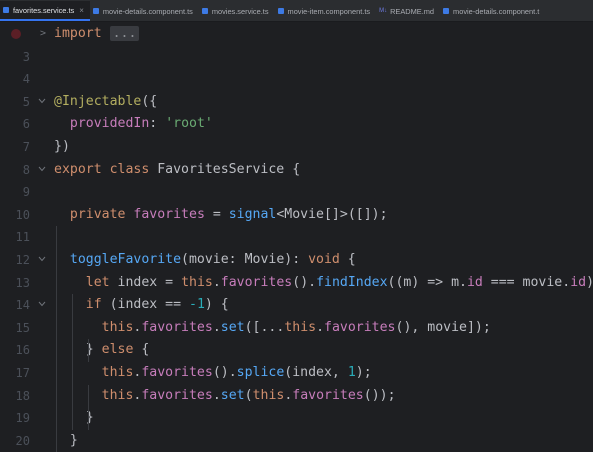 This screenshot has width=593, height=452. What do you see at coordinates (383, 11) in the screenshot?
I see `markdown-file-icon: M↓` at bounding box center [383, 11].